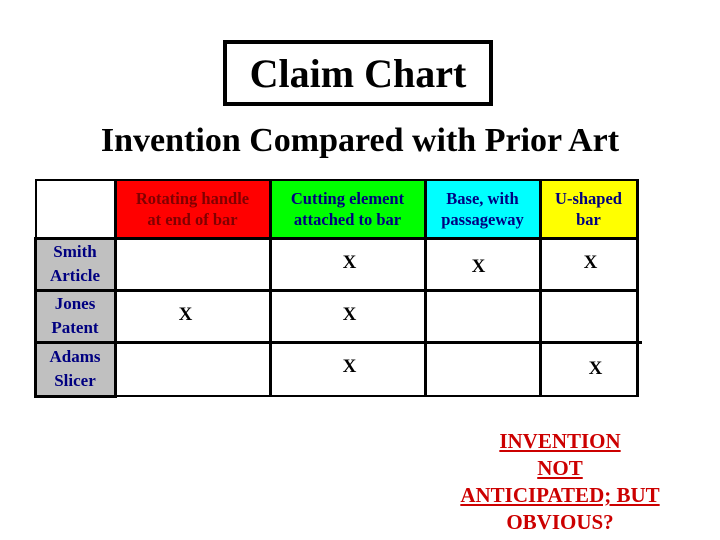 Image resolution: width=720 pixels, height=540 pixels. I want to click on header-line: passageway, so click(482, 219).